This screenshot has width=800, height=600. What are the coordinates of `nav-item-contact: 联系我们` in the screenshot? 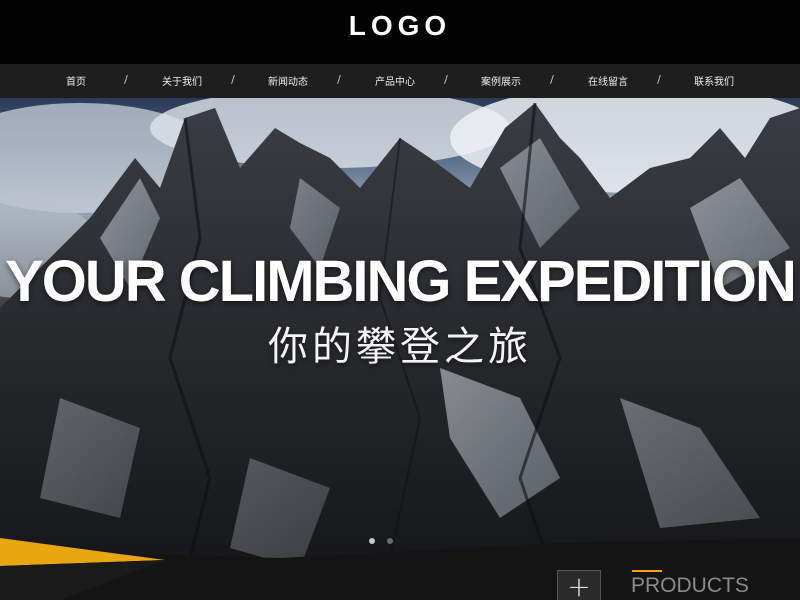 It's located at (714, 80).